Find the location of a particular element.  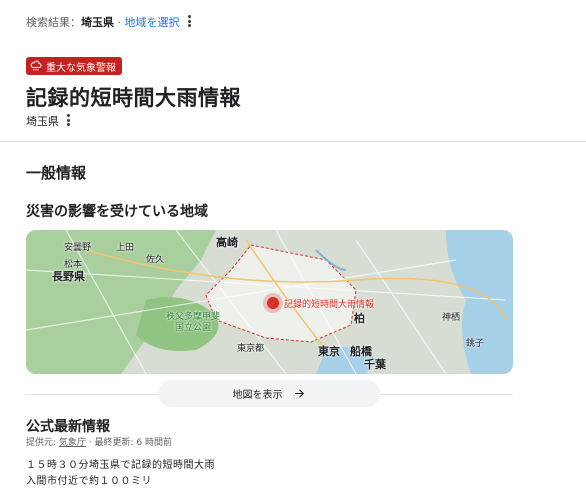

map-label-tokyo-to: 東京都 is located at coordinates (251, 349).